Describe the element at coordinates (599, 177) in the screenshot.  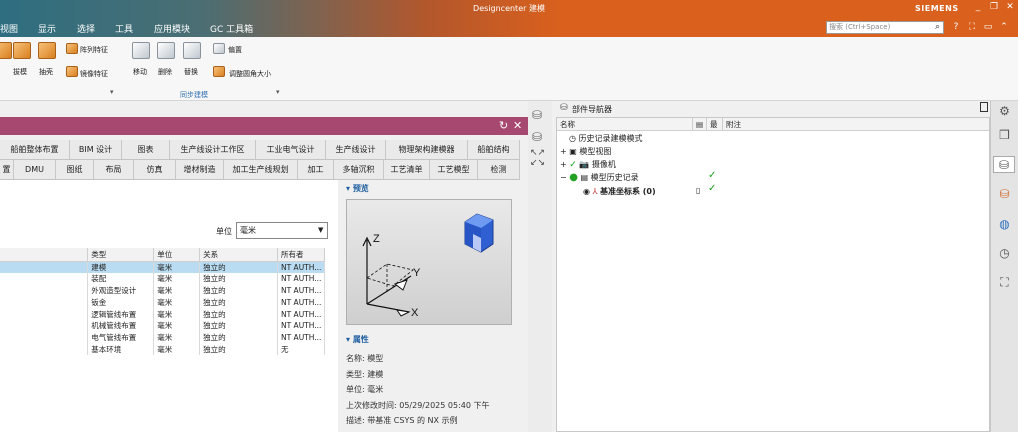
I see `tree-node-model-history: − ● ▤ 模型历史记录` at that location.